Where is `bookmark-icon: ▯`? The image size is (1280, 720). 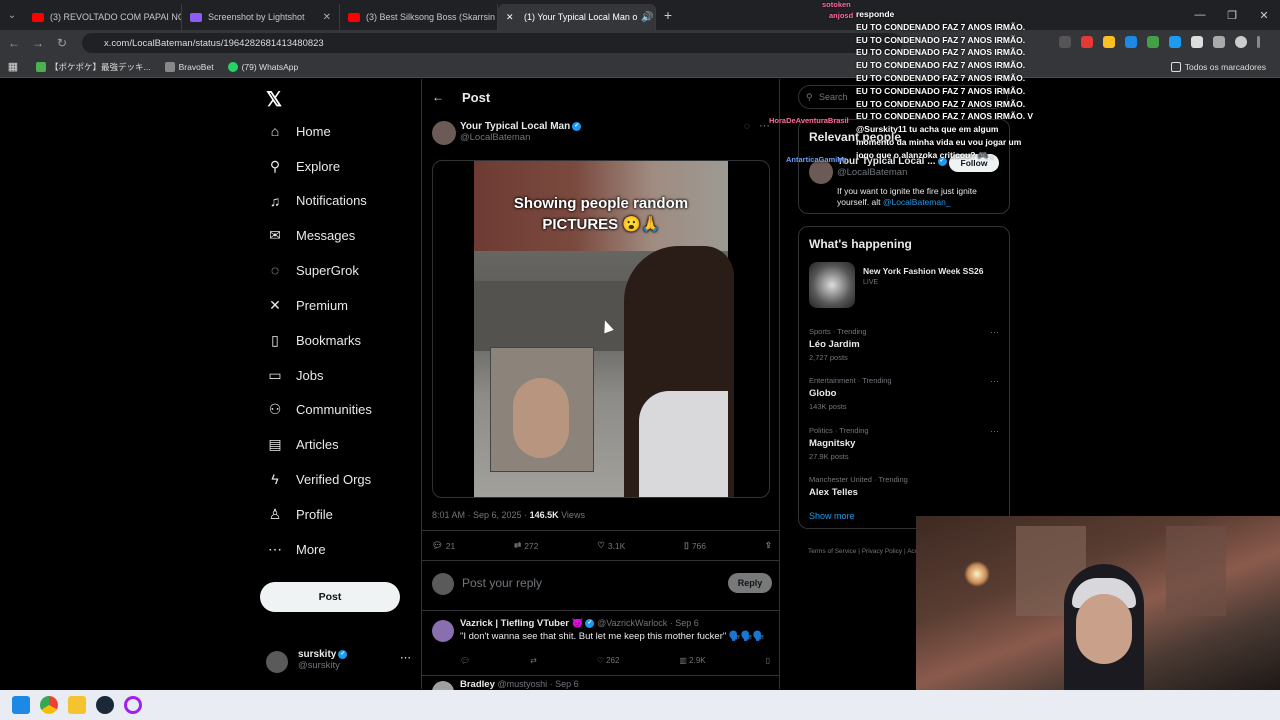
bookmark-icon: ▯ is located at coordinates (768, 660).